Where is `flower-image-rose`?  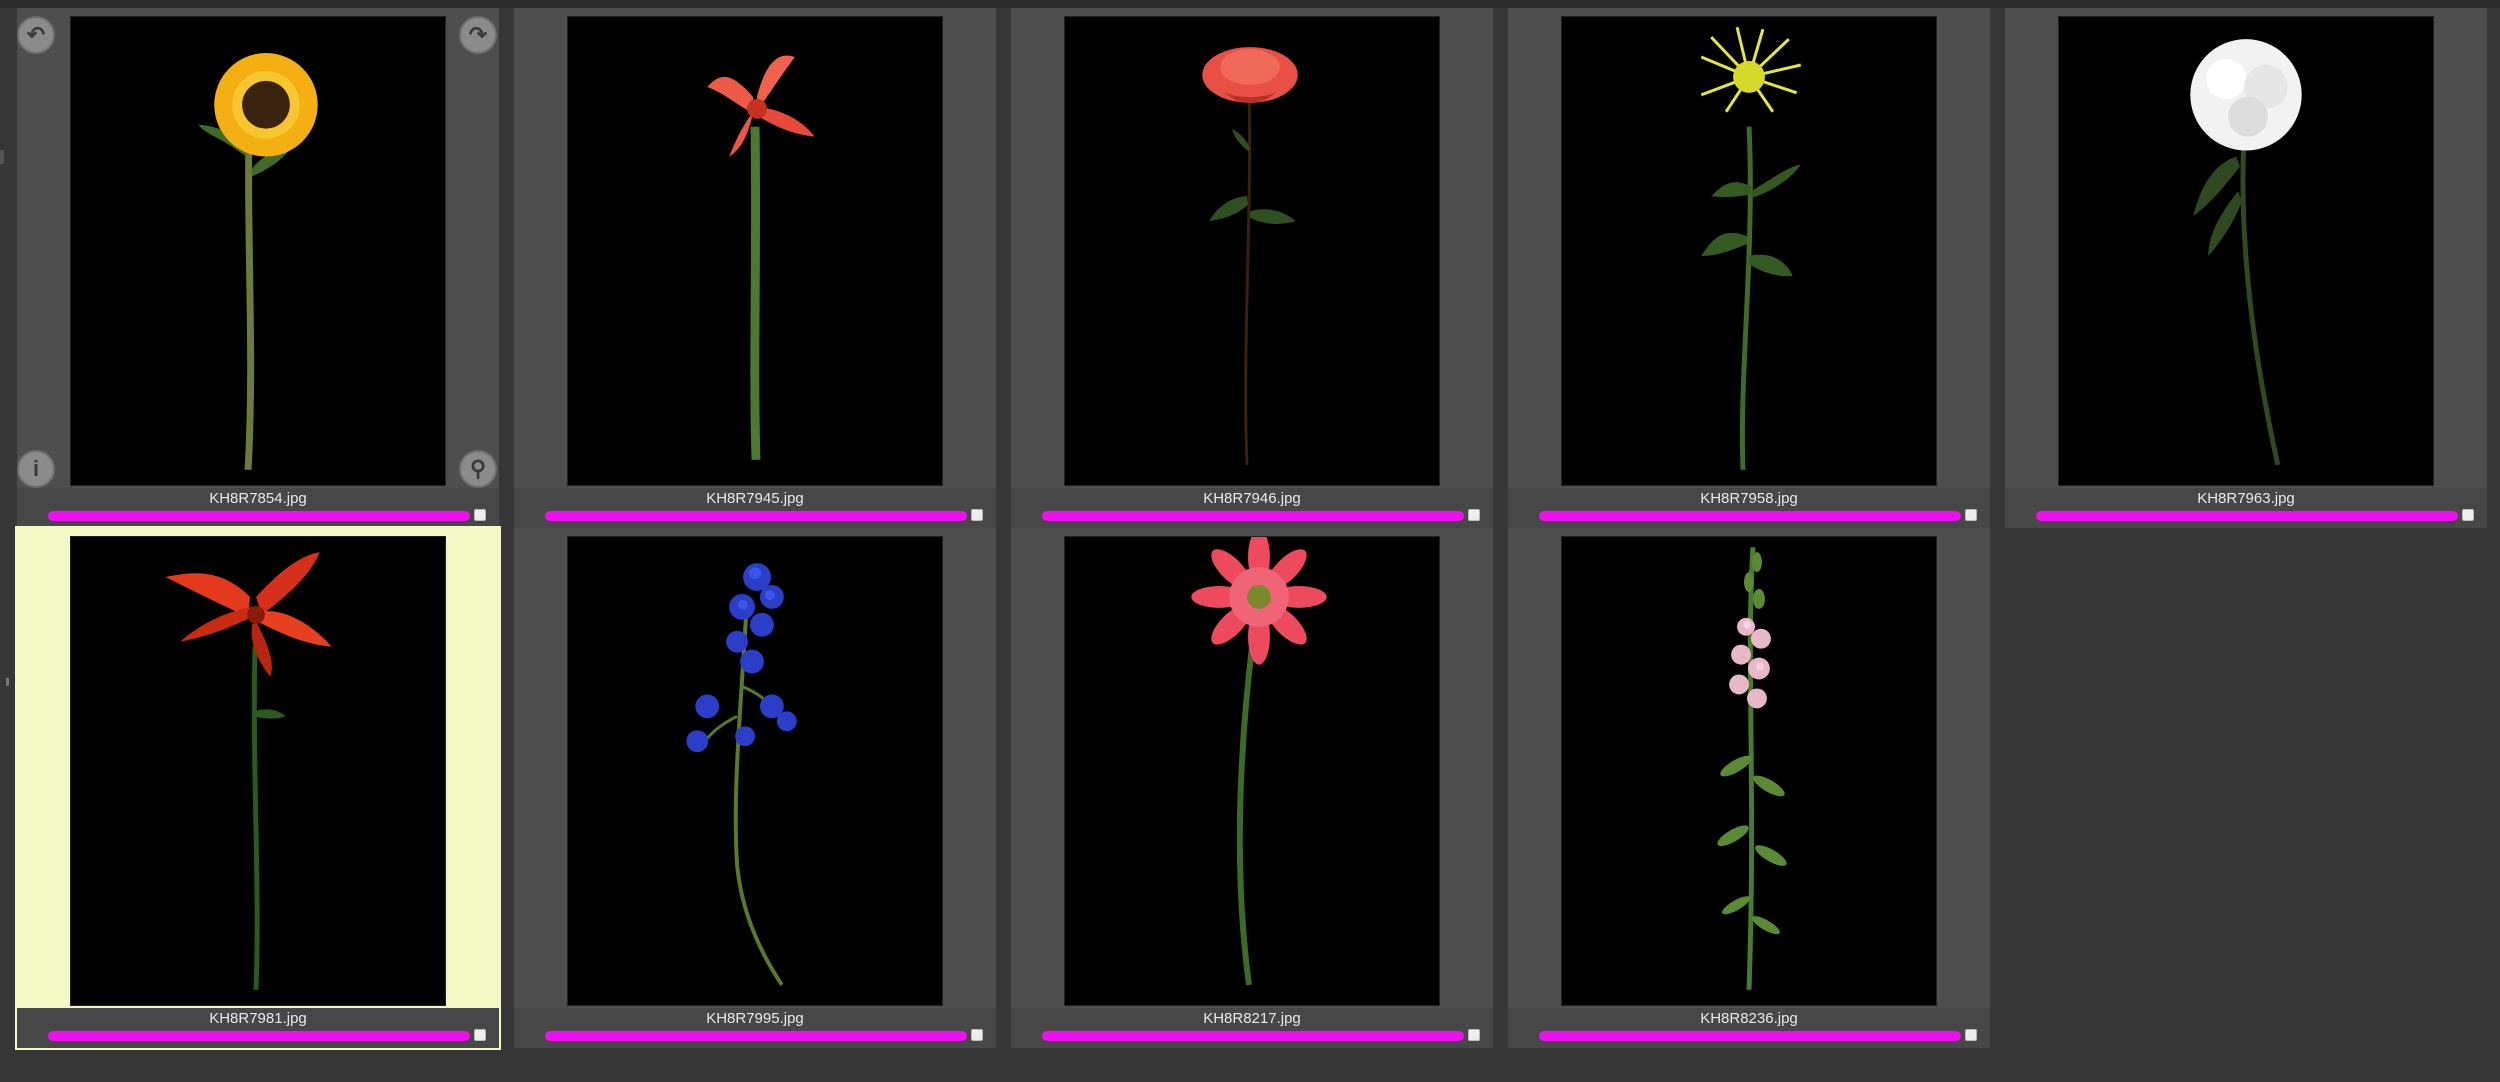 flower-image-rose is located at coordinates (1252, 251).